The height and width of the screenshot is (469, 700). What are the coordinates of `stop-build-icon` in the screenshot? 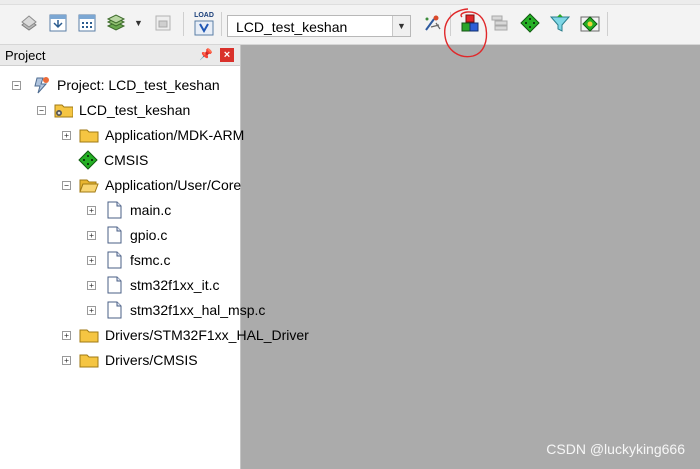 It's located at (163, 23).